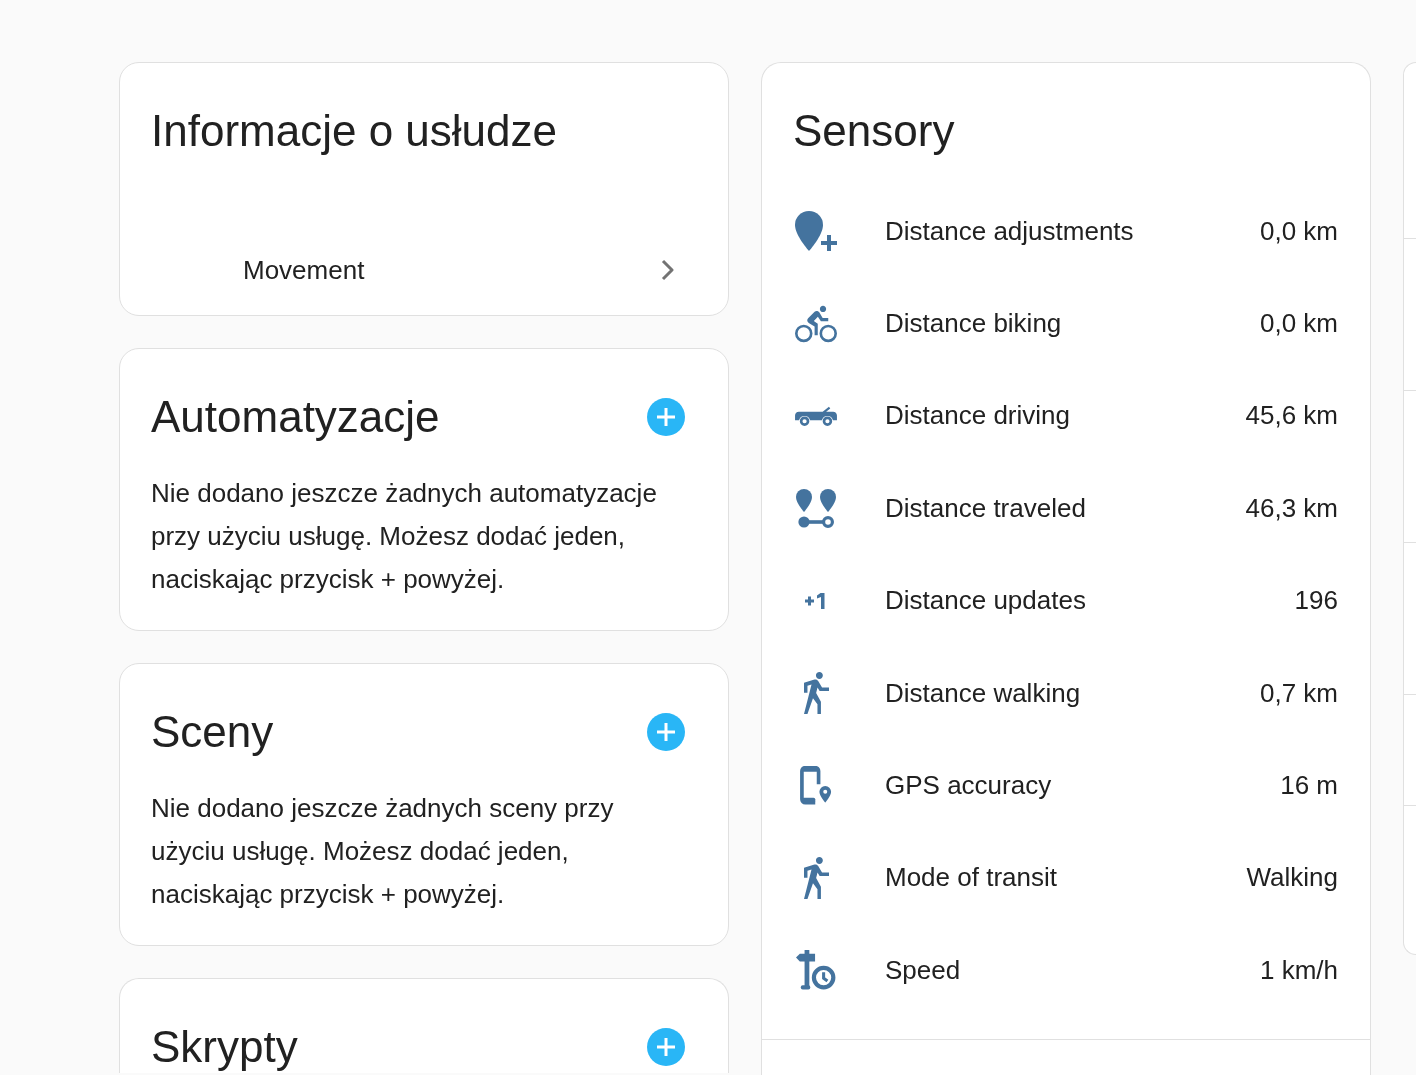  I want to click on empty-message: Nie dodano jeszcze żadnych automatyzacje przy użyciu usługę. Możesz dodać jeden, naciskając przycisk + powyżej., so click(404, 536).